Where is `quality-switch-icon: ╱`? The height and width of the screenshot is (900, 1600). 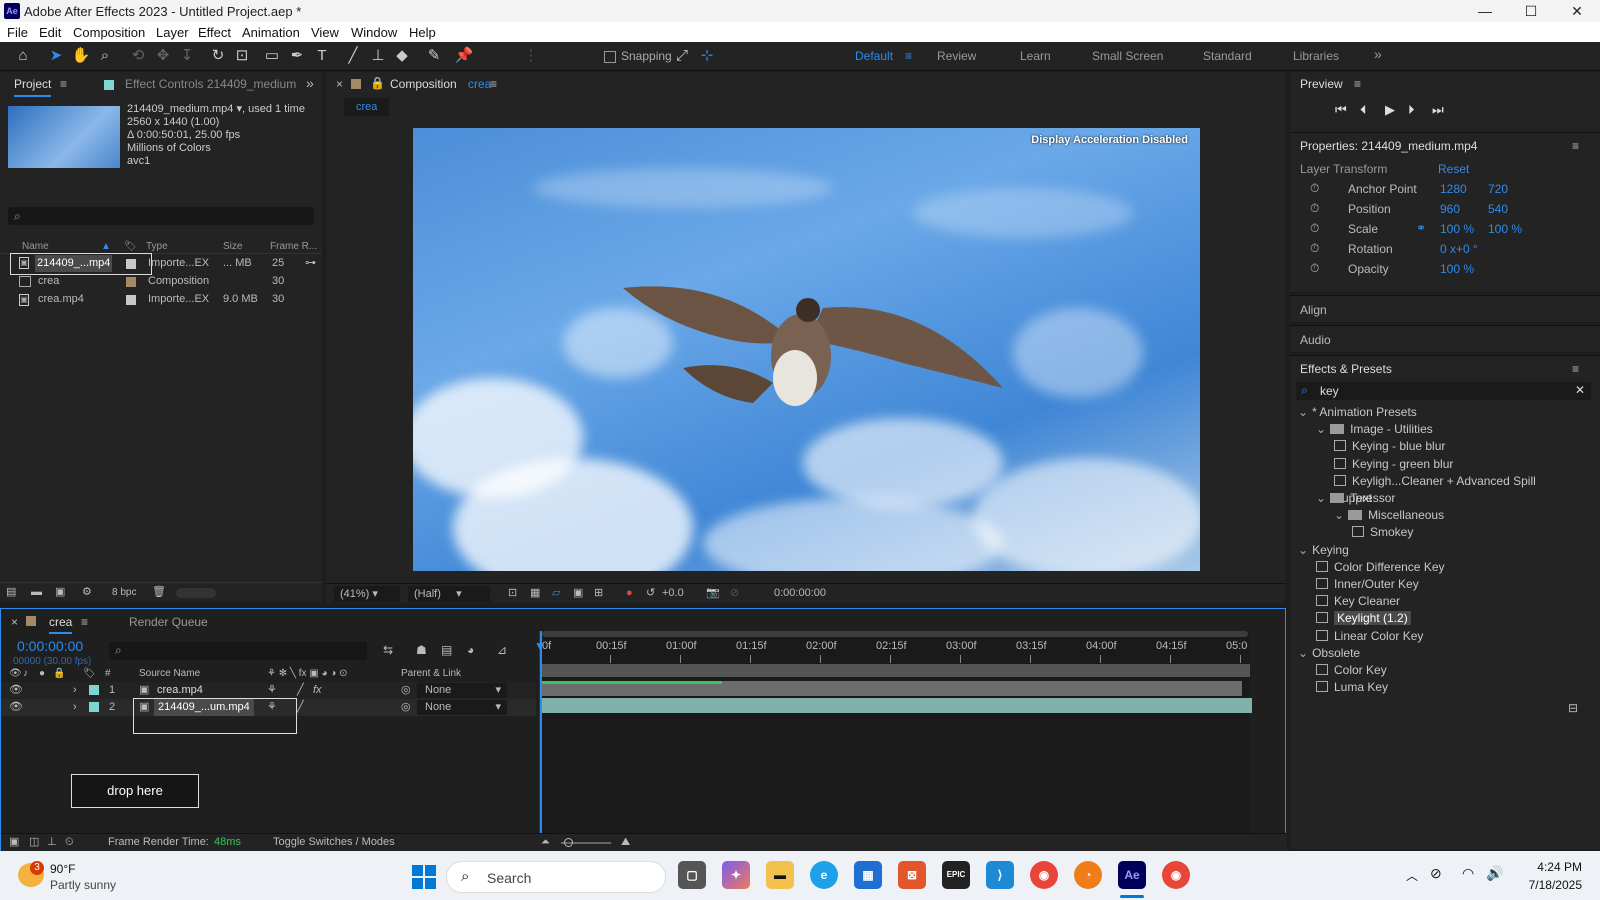 quality-switch-icon: ╱ is located at coordinates (300, 690).